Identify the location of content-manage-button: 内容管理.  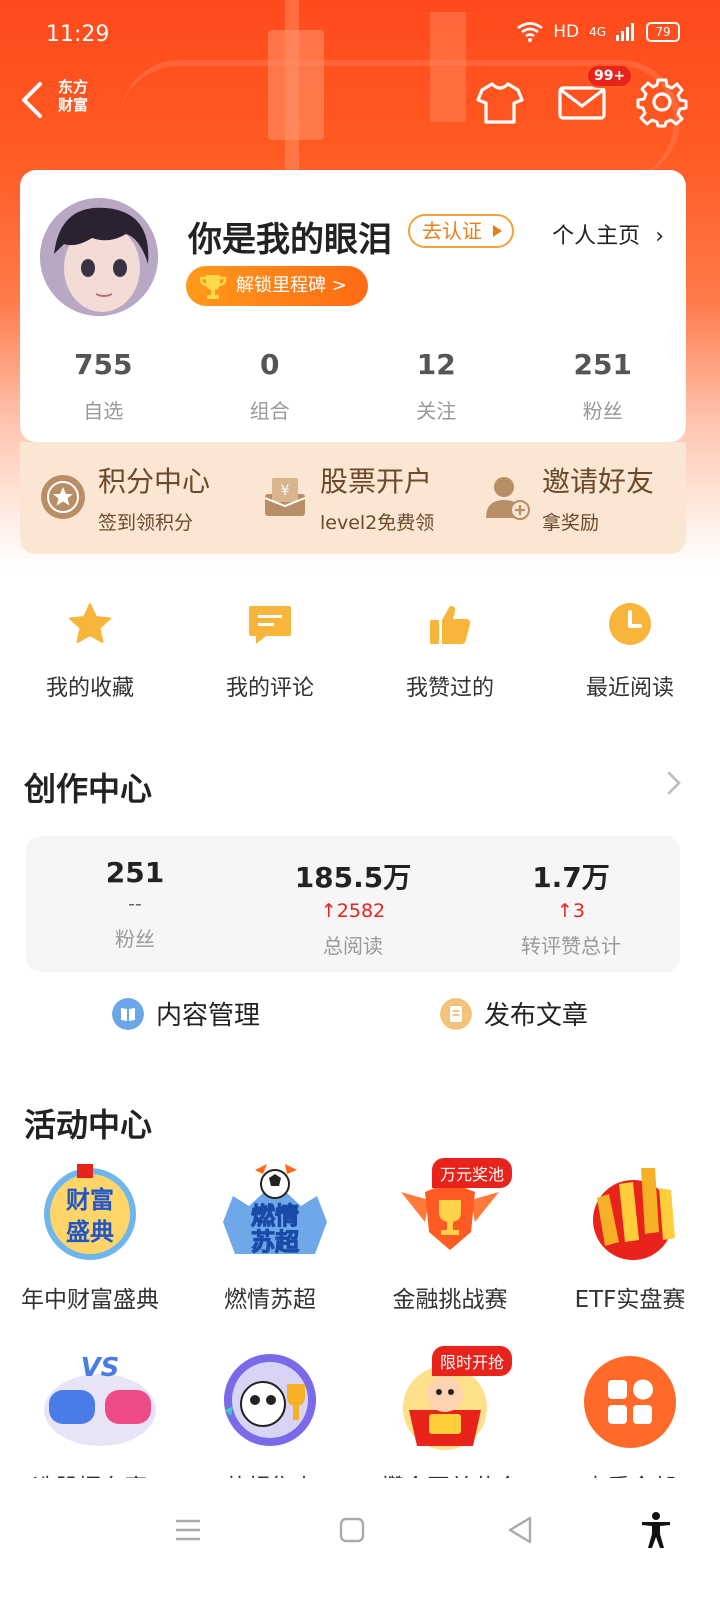
(186, 1013).